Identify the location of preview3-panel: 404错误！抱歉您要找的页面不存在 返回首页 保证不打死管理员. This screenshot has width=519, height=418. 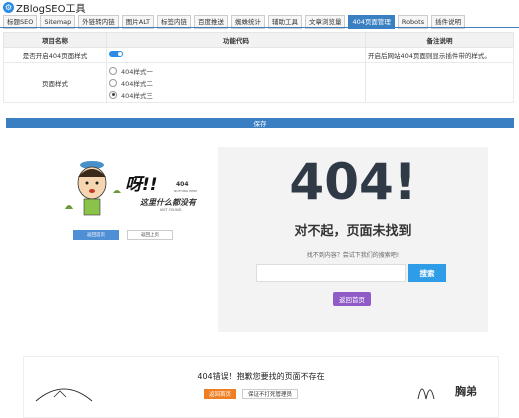
(261, 387).